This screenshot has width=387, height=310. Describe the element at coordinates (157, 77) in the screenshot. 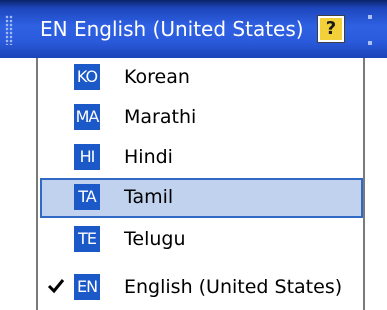

I see `menu-item-label: Korean` at that location.